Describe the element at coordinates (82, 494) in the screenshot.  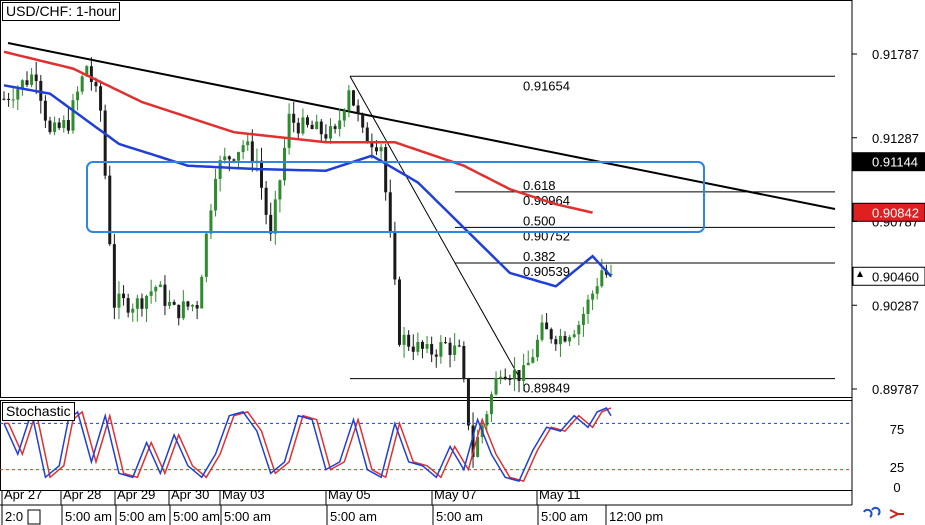
I see `date-label: Apr 28` at that location.